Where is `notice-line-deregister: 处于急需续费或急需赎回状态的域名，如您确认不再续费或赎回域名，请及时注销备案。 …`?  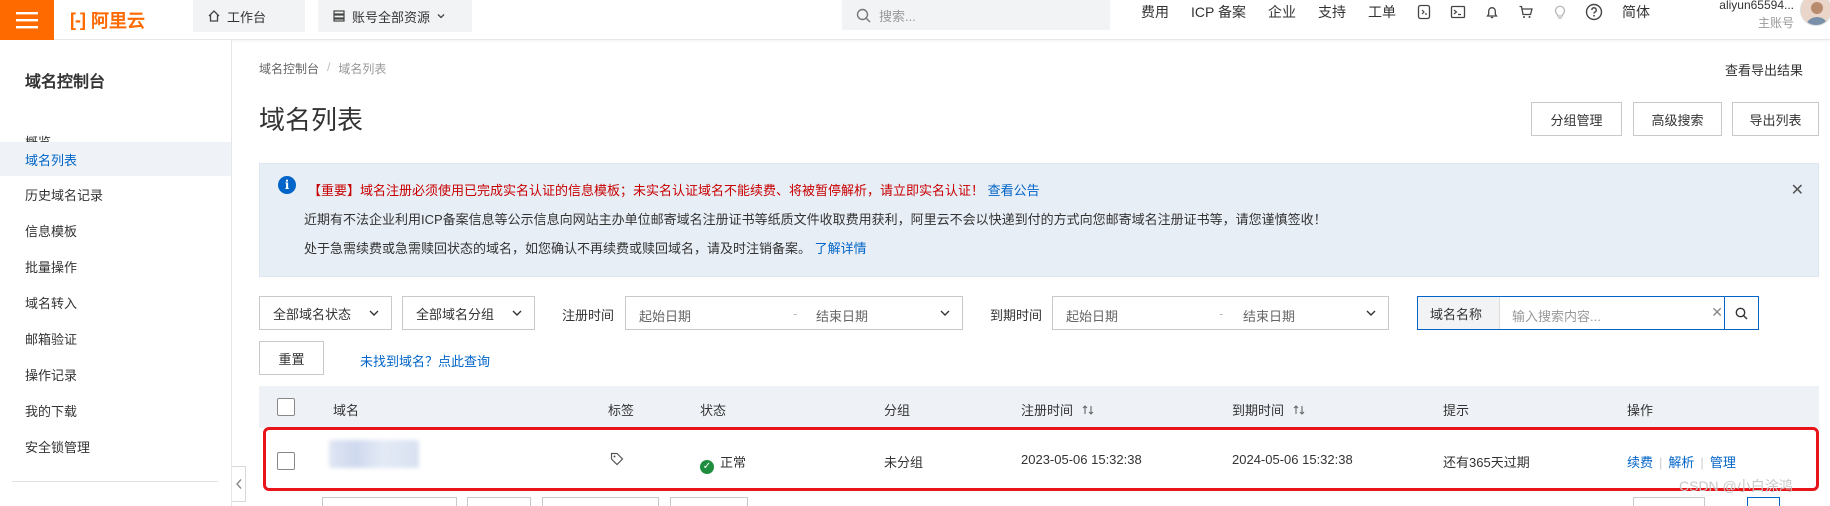
notice-line-deregister: 处于急需续费或急需赎回状态的域名，如您确认不再续费或赎回域名，请及时注销备案。 … is located at coordinates (585, 247).